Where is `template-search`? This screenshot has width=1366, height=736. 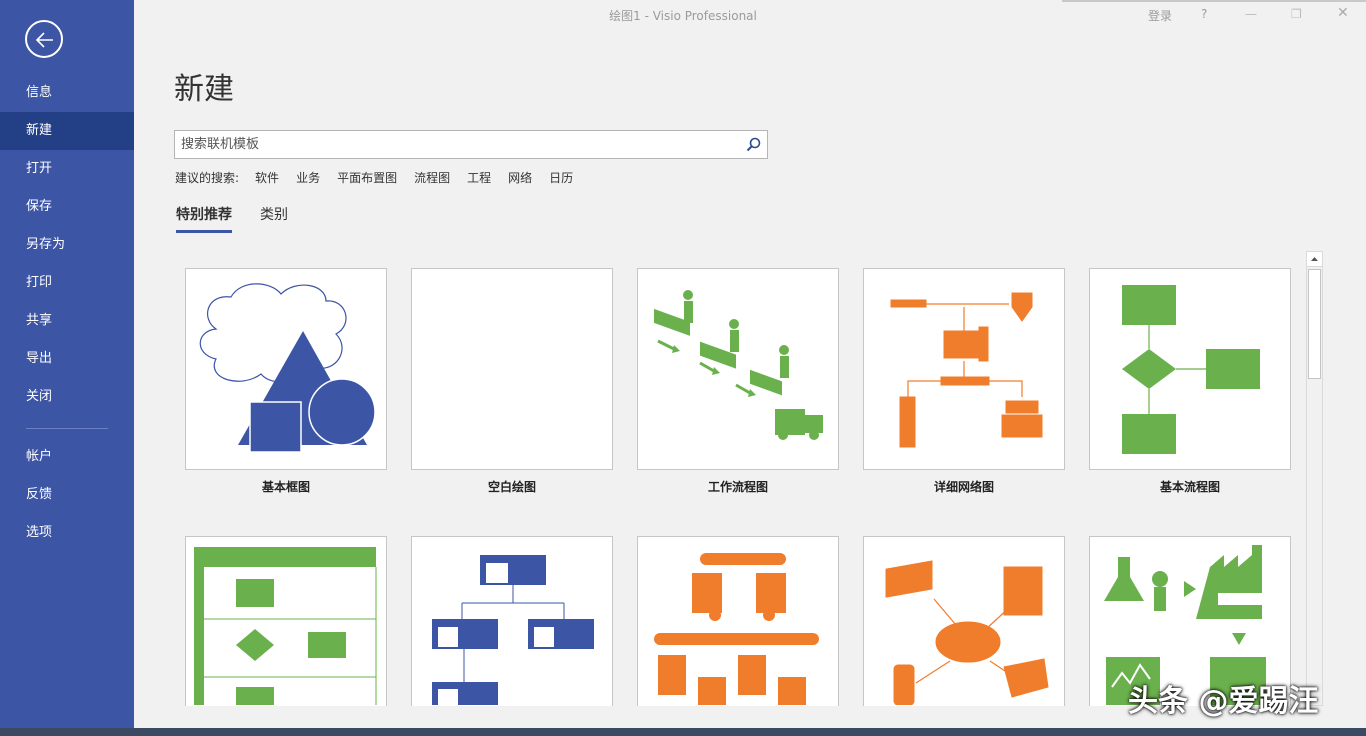 template-search is located at coordinates (471, 144).